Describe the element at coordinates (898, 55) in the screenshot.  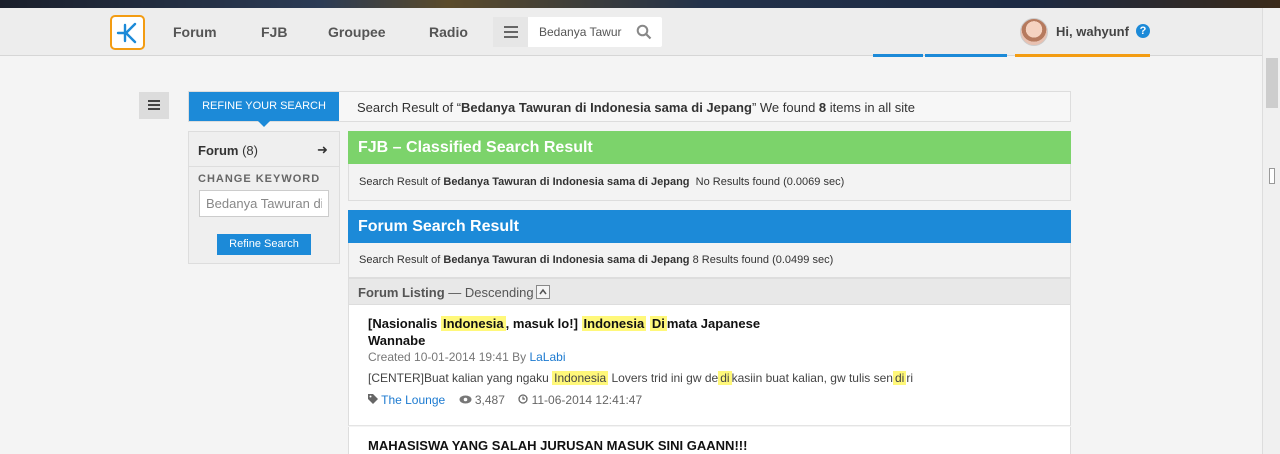
I see `nav-underline-blue` at that location.